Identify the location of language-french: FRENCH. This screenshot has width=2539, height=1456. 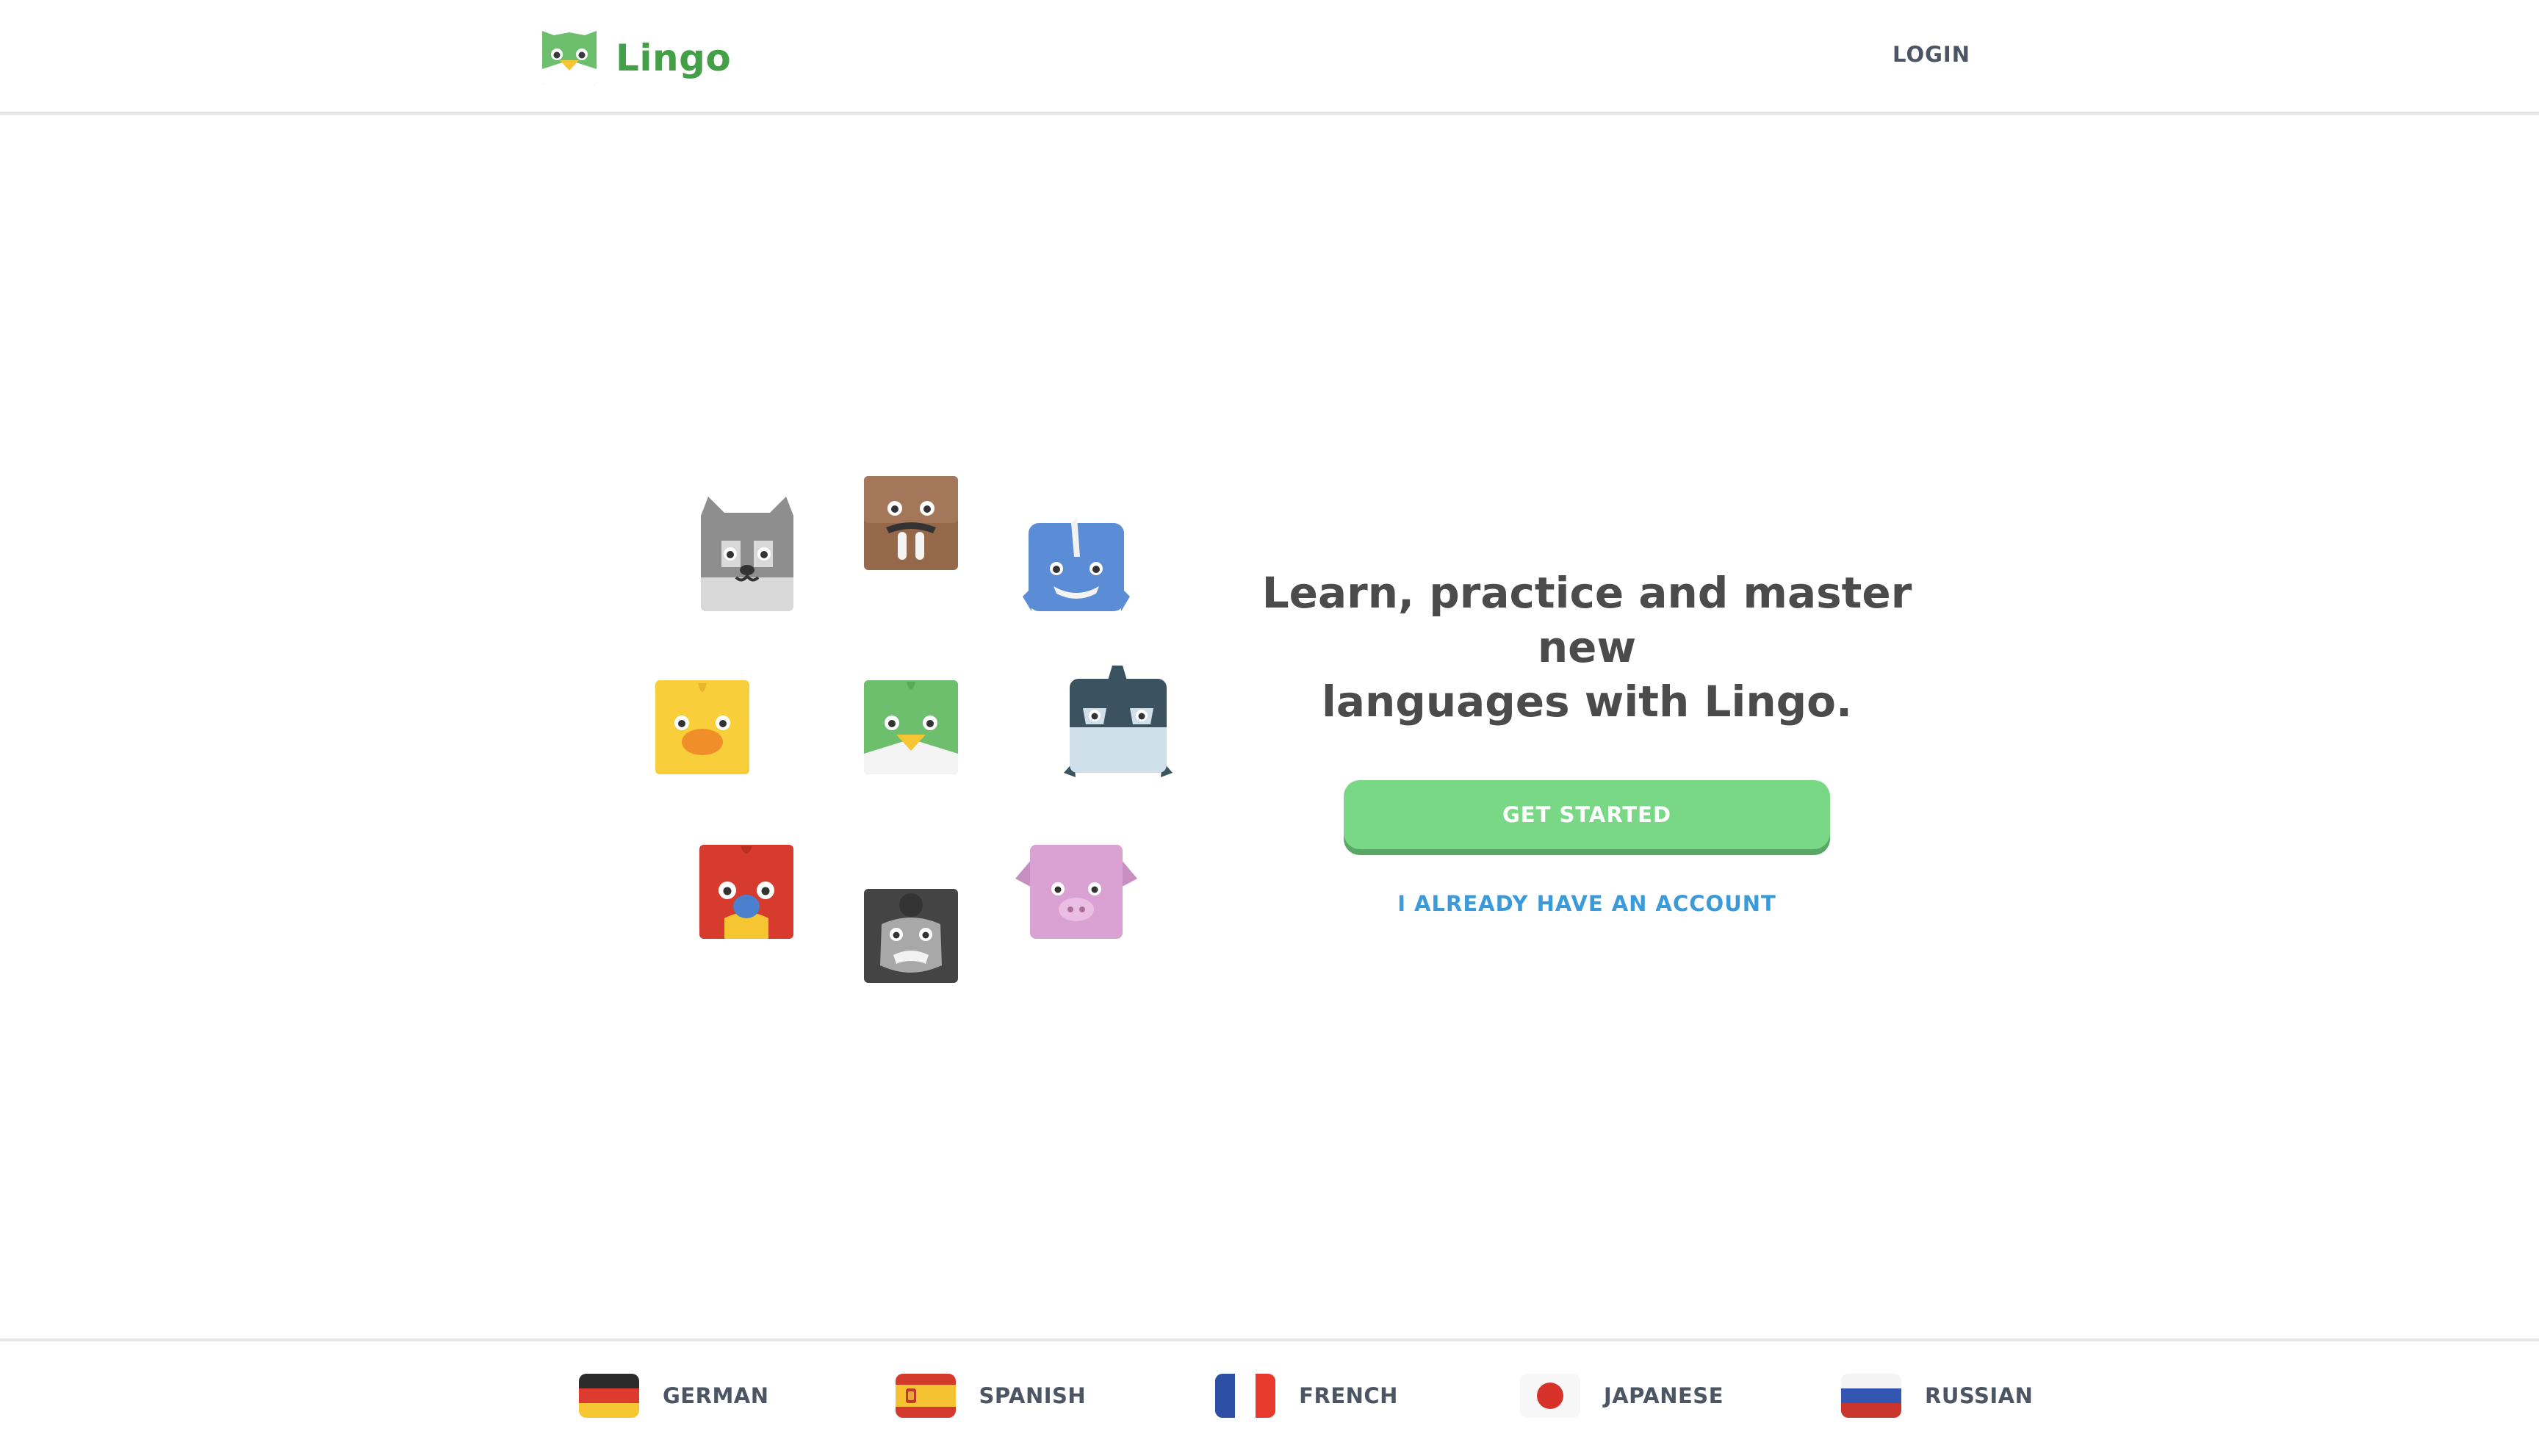
(1306, 1396).